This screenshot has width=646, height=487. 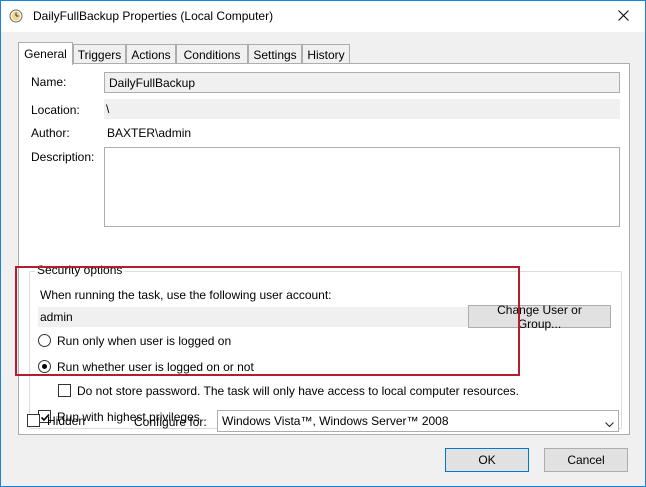 What do you see at coordinates (45, 53) in the screenshot?
I see `tab-general: General` at bounding box center [45, 53].